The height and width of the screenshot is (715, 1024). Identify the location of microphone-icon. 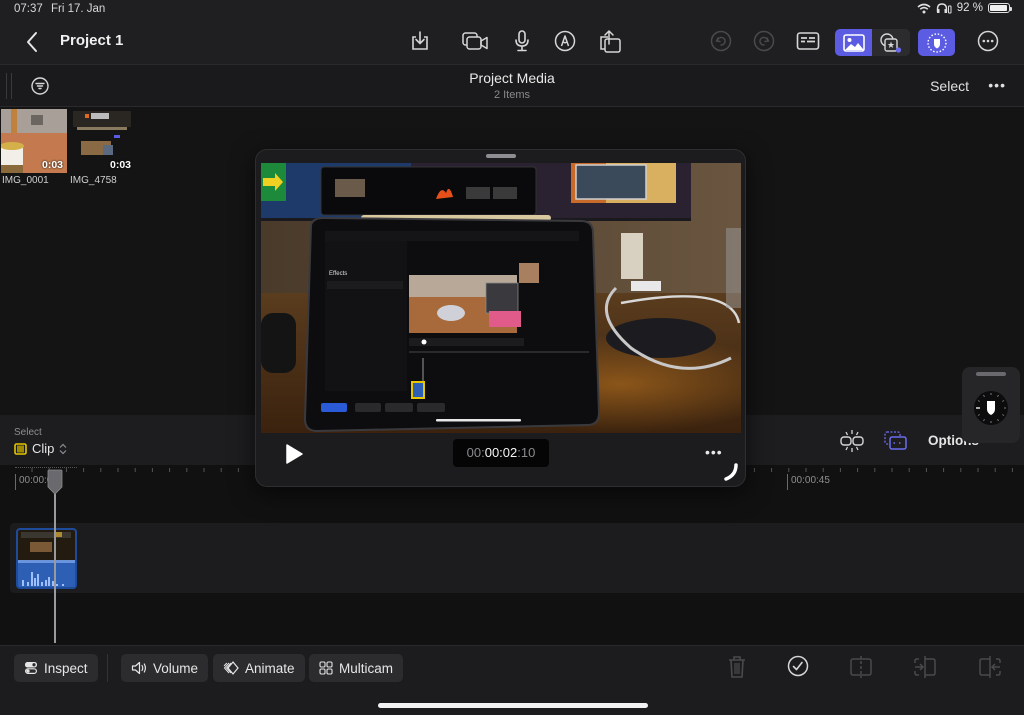
(522, 41).